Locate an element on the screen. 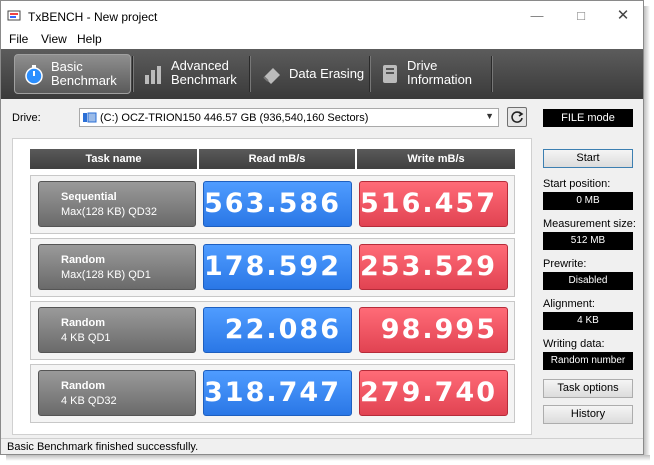 The width and height of the screenshot is (654, 465). title-bar: TxBENCH - New project — □ ✕ is located at coordinates (322, 16).